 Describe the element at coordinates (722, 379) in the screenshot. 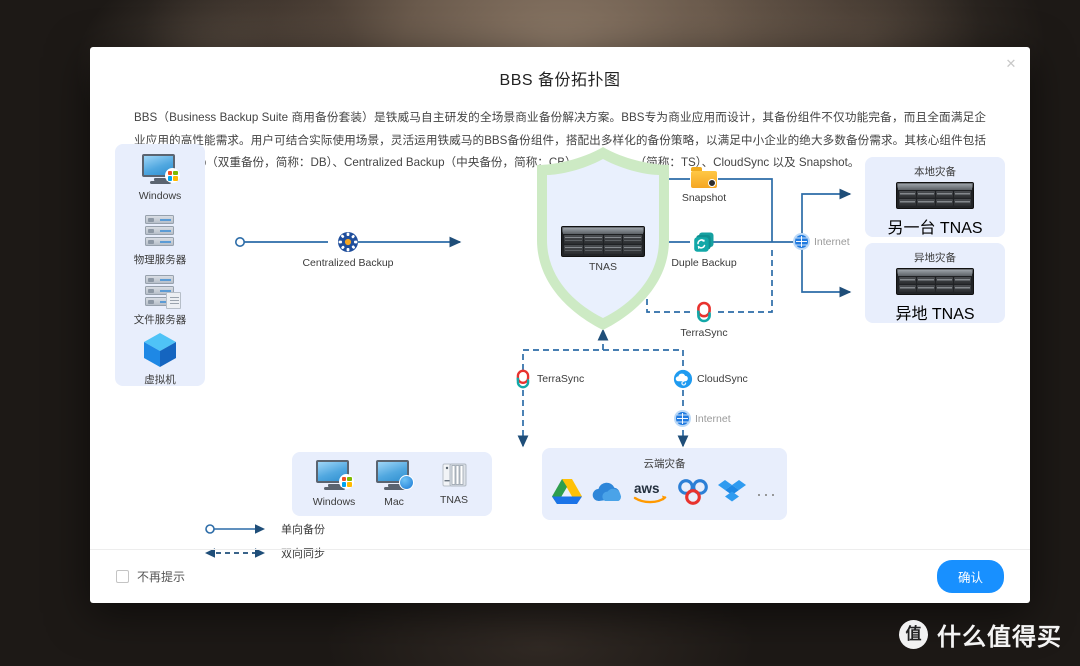

I see `cloudsync-label: CloudSync` at that location.